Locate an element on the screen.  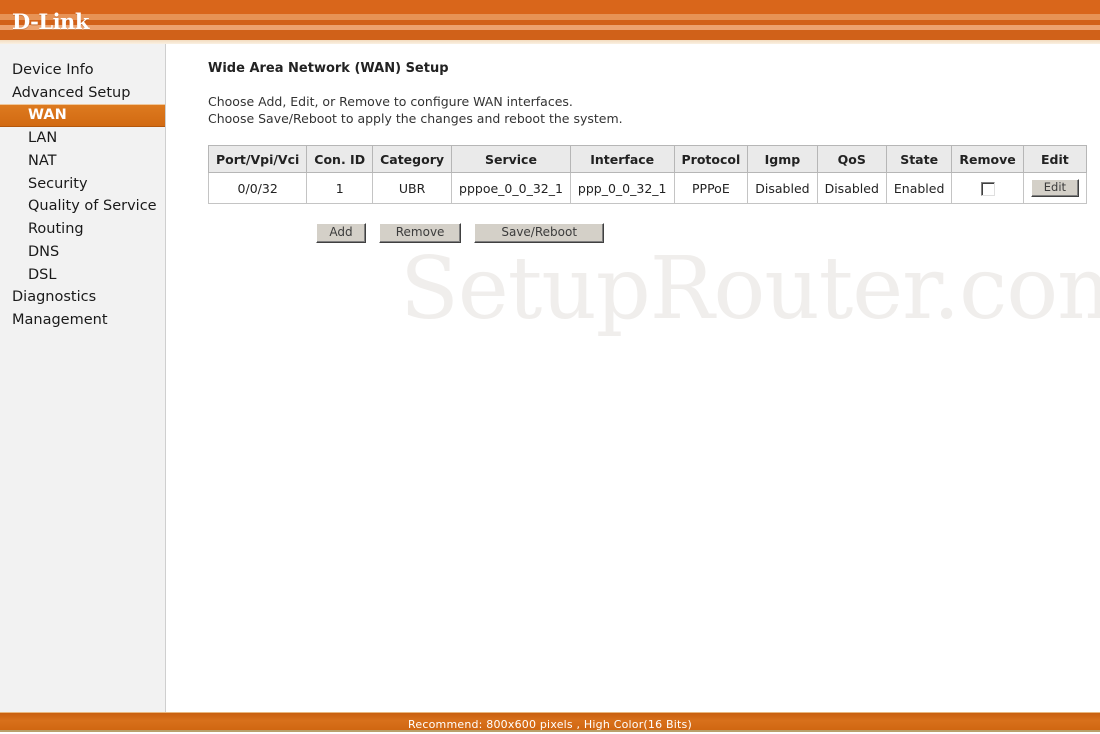
add-button: Add is located at coordinates (341, 233).